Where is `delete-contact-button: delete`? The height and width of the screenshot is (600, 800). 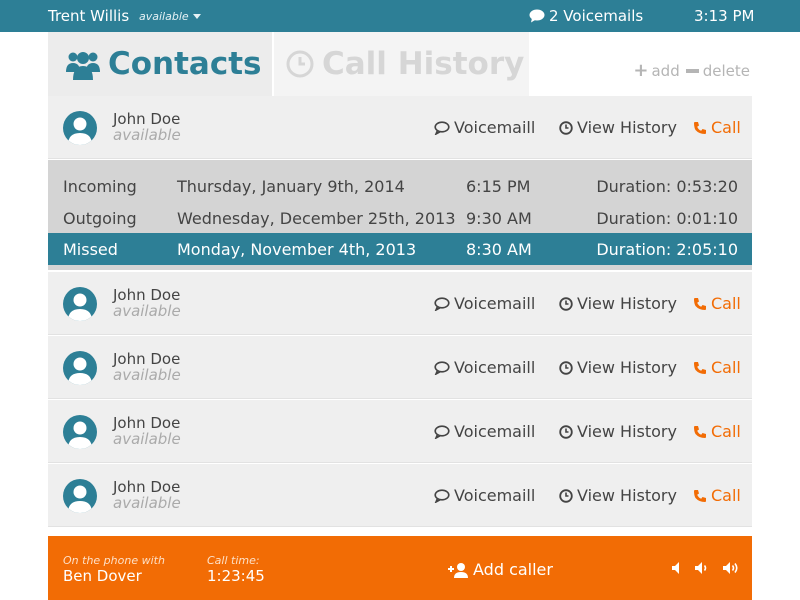 delete-contact-button: delete is located at coordinates (726, 71).